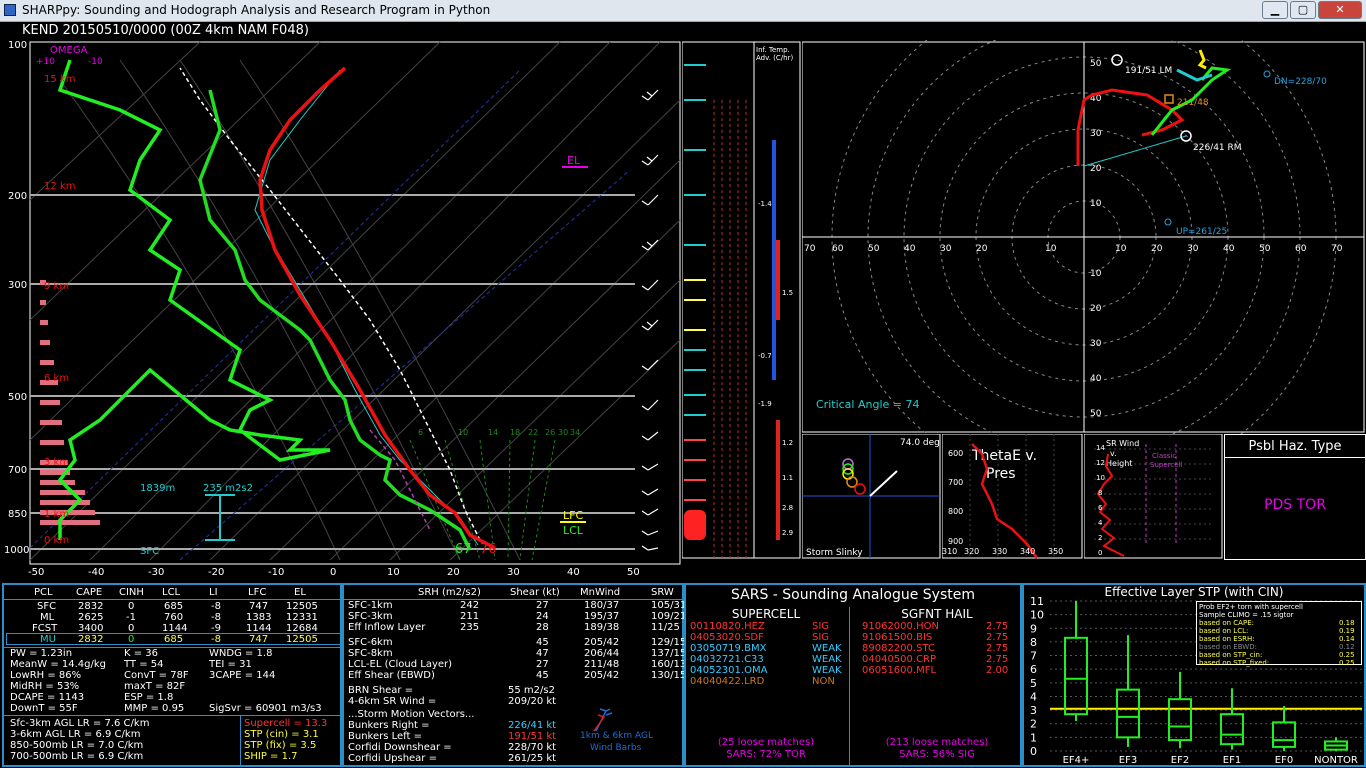 Image resolution: width=1366 pixels, height=768 pixels. What do you see at coordinates (449, 592) in the screenshot?
I see `kin-header-srh: SRH (m2/s2)` at bounding box center [449, 592].